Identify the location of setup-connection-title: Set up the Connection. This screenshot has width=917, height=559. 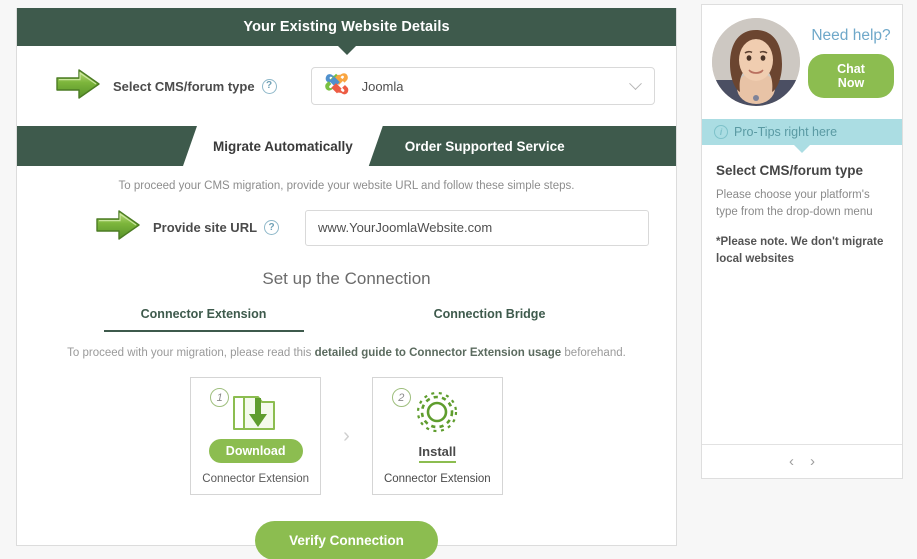
(346, 278).